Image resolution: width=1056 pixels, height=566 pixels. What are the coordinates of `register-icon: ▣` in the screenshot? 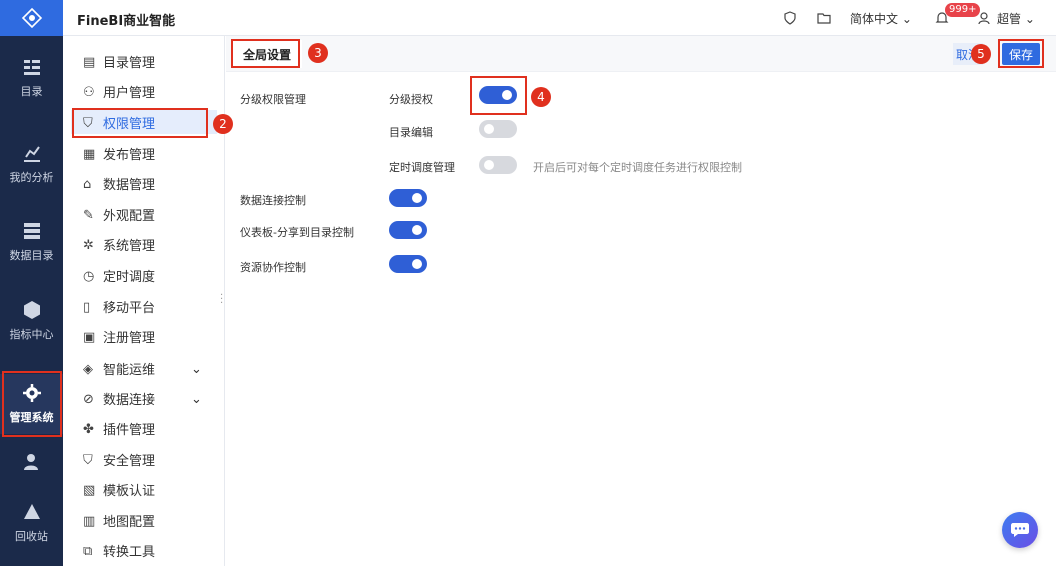 It's located at (89, 337).